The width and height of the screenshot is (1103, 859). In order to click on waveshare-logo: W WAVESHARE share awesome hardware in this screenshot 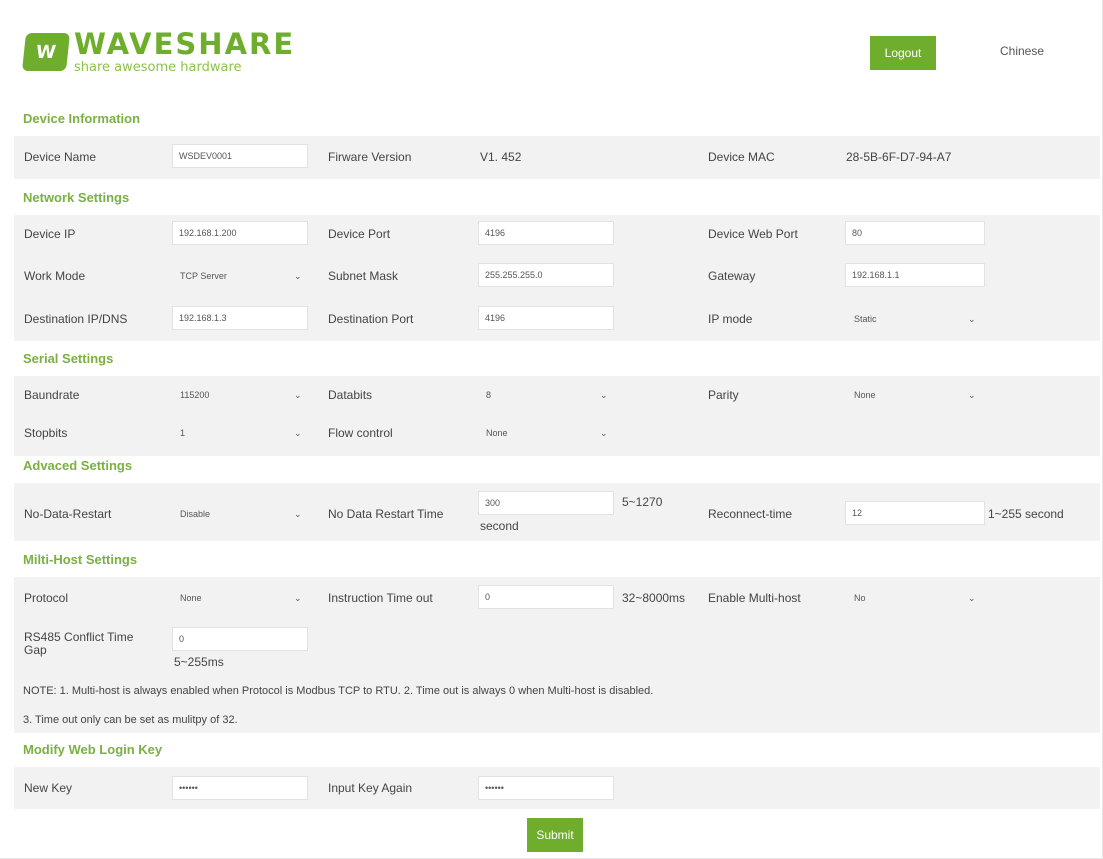, I will do `click(159, 51)`.